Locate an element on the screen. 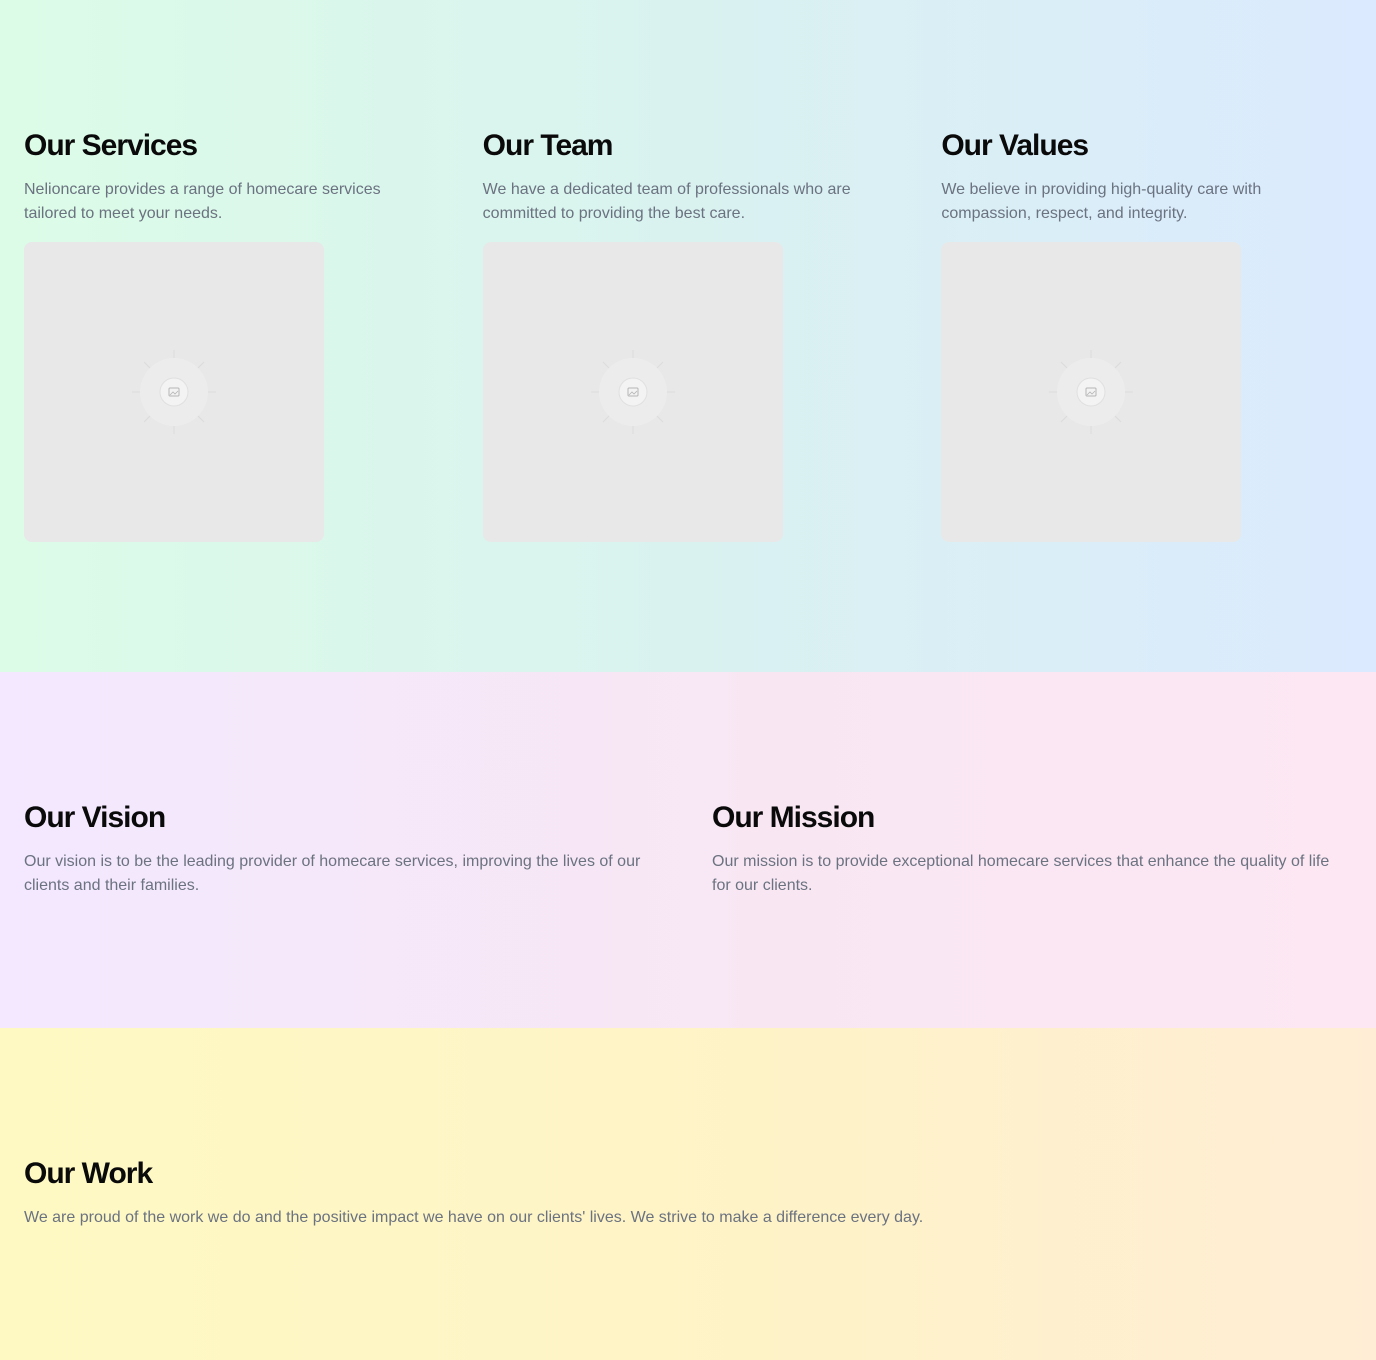 The image size is (1376, 1360). services-image-placeholder is located at coordinates (174, 392).